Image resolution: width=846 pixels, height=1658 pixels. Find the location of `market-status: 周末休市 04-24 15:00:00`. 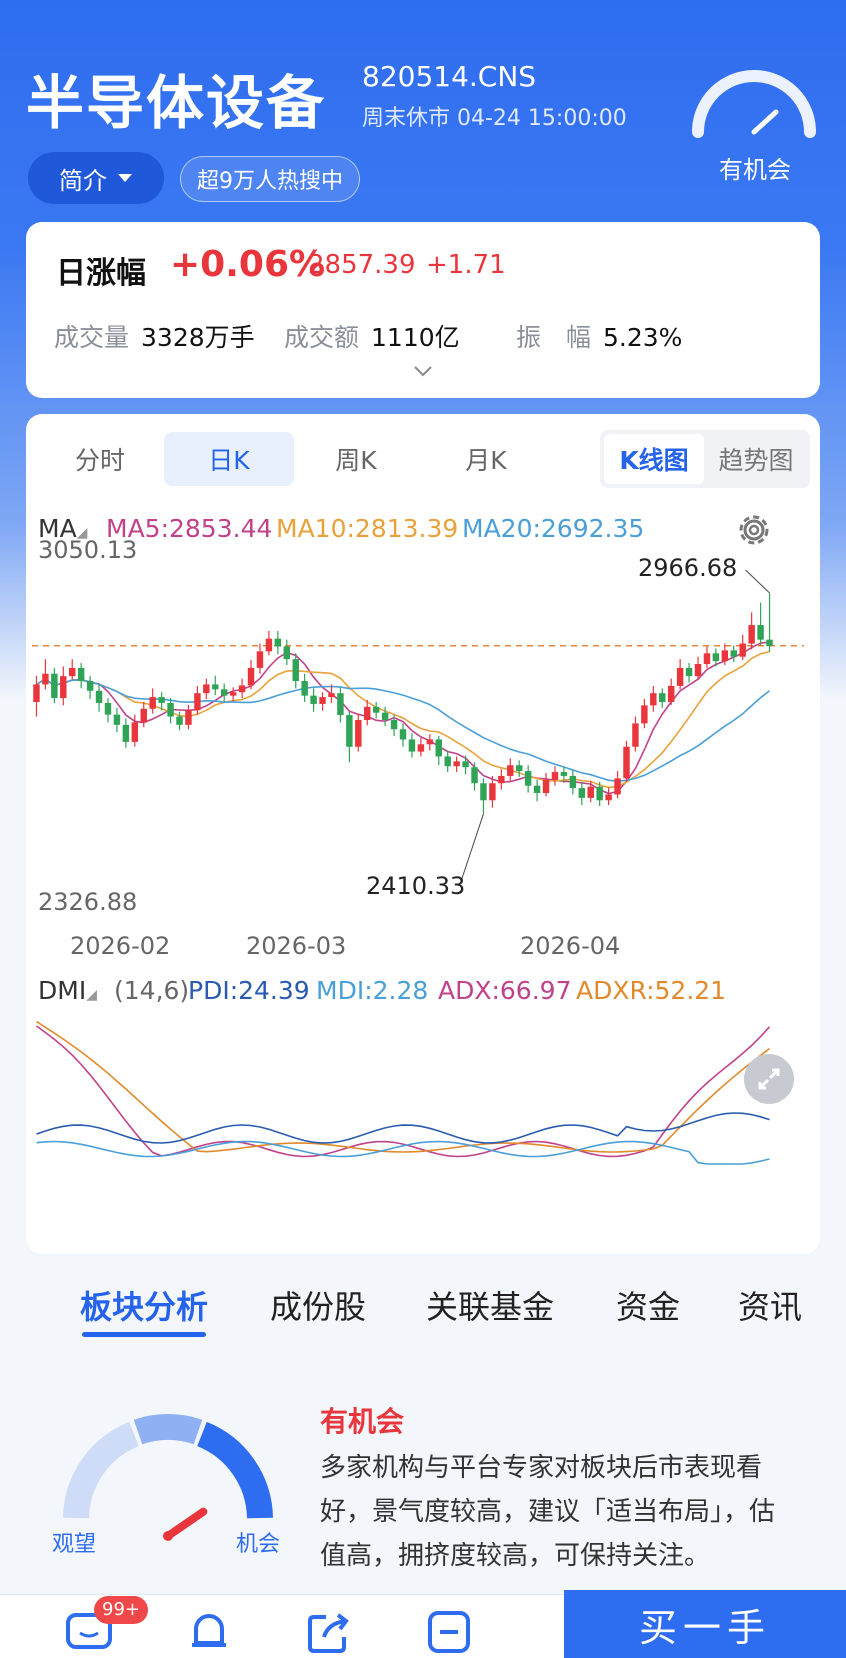

market-status: 周末休市 04-24 15:00:00 is located at coordinates (494, 118).